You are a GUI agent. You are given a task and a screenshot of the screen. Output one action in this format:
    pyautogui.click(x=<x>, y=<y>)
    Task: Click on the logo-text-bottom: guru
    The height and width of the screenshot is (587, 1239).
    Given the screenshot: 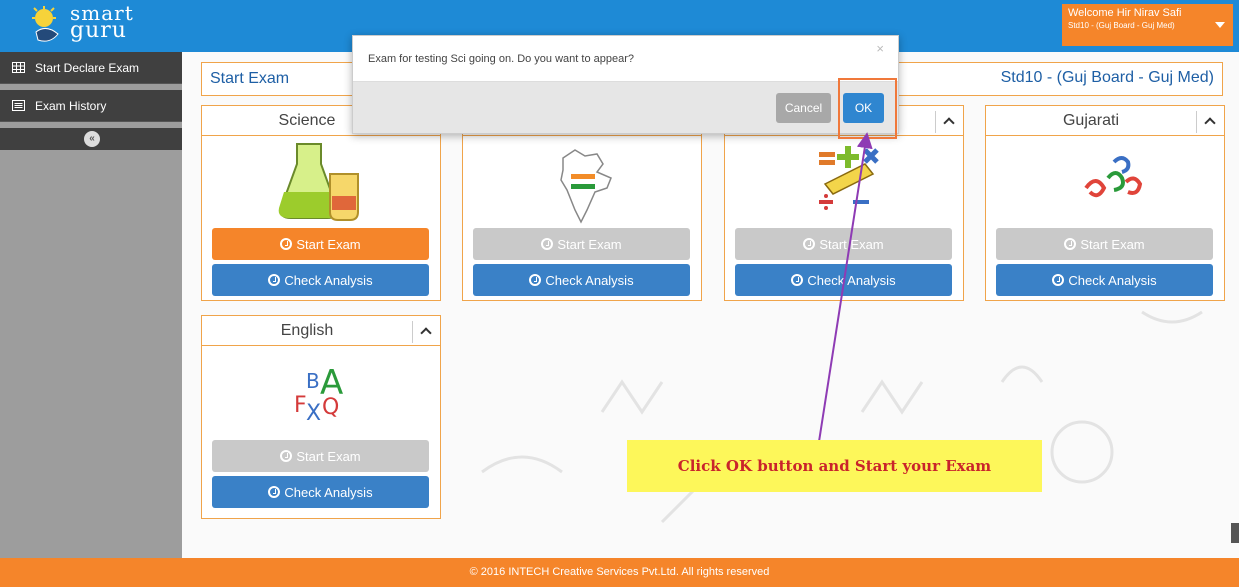 What is the action you would take?
    pyautogui.click(x=98, y=30)
    